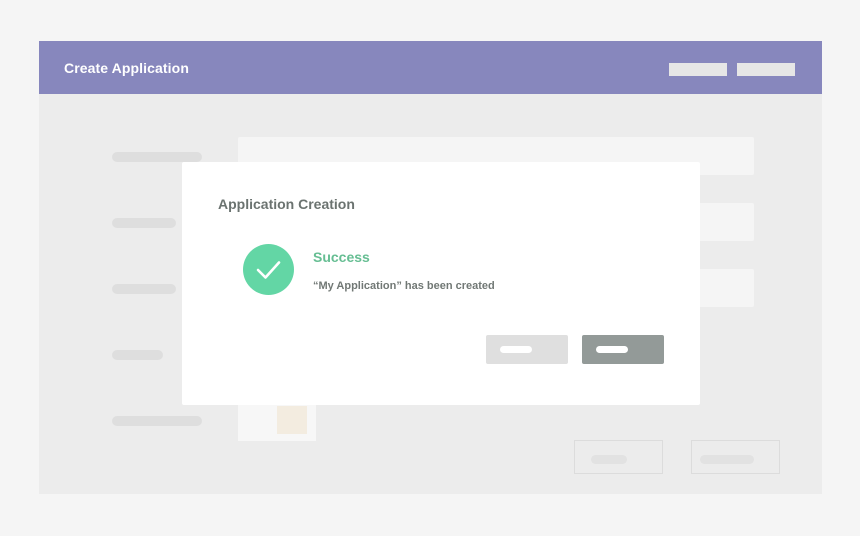 This screenshot has height=536, width=860. I want to click on window-title: Create Application, so click(126, 68).